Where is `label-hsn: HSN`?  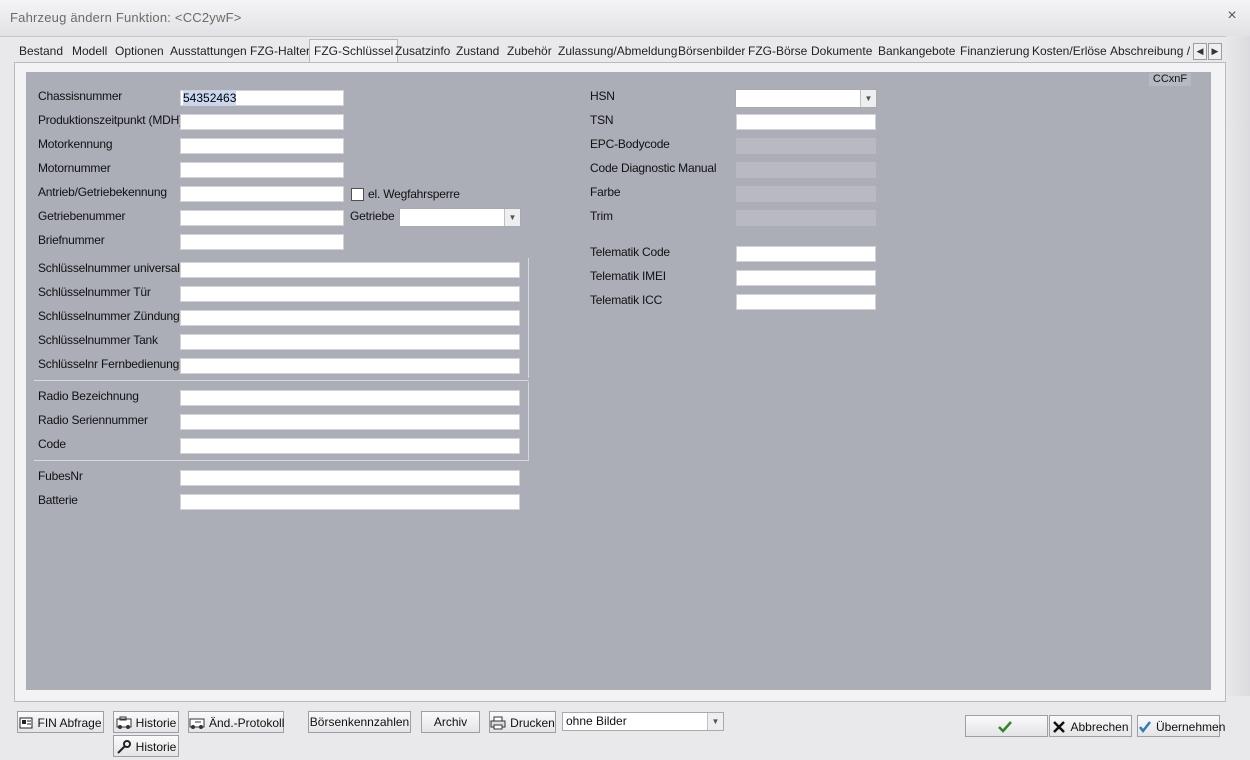 label-hsn: HSN is located at coordinates (602, 96).